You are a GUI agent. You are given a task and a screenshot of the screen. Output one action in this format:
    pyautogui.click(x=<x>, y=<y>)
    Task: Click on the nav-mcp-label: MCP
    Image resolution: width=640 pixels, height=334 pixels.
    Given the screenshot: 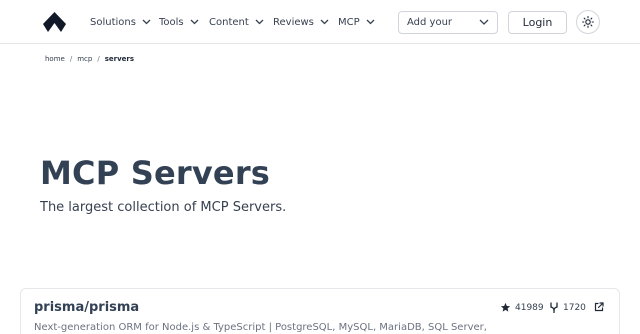 What is the action you would take?
    pyautogui.click(x=349, y=22)
    